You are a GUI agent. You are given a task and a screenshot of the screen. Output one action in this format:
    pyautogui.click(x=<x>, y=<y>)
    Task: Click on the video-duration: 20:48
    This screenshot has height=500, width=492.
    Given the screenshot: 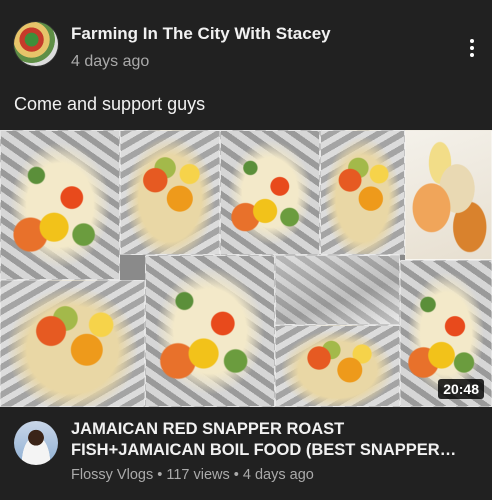 What is the action you would take?
    pyautogui.click(x=461, y=389)
    